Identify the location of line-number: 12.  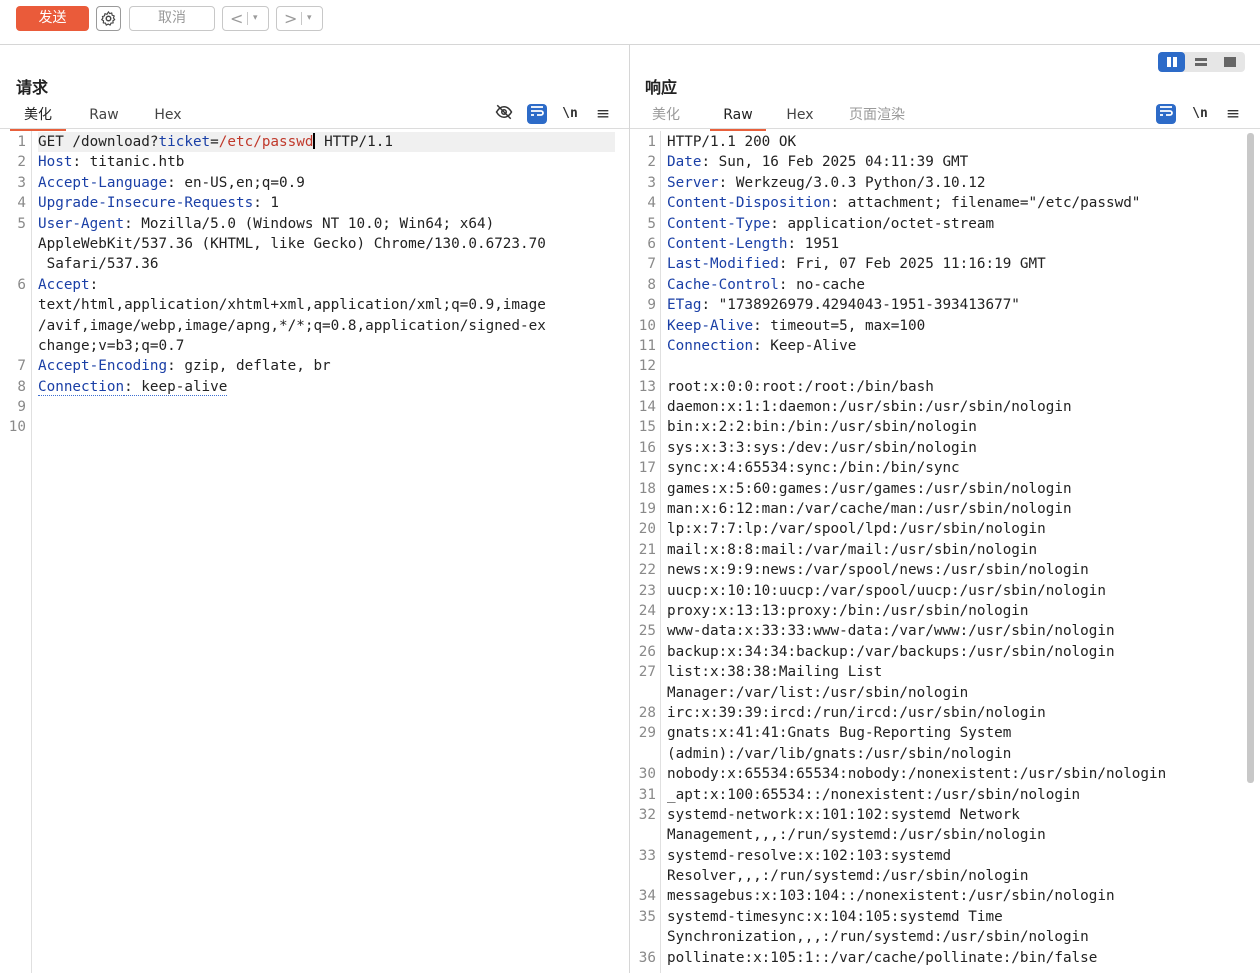
(647, 366).